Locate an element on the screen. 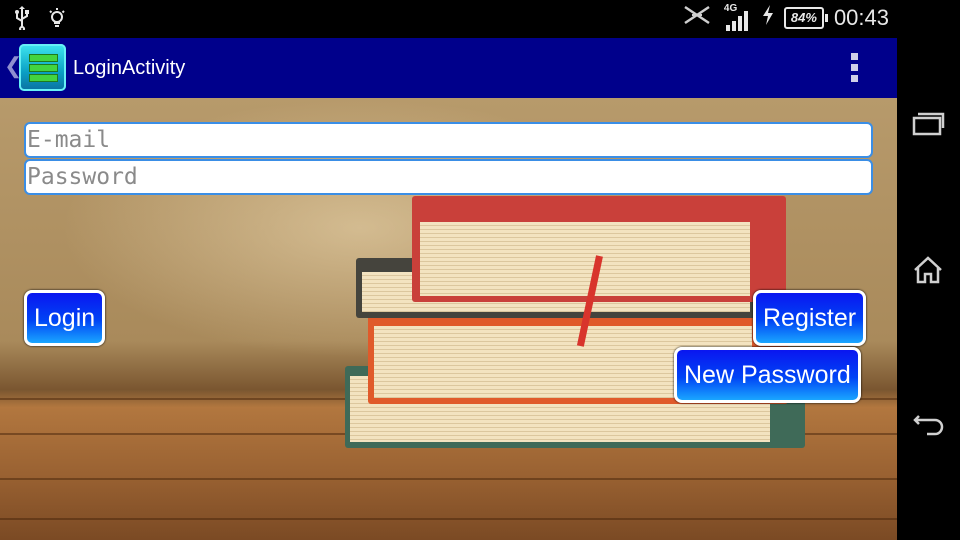 This screenshot has height=540, width=960. usb-icon is located at coordinates (22, 20).